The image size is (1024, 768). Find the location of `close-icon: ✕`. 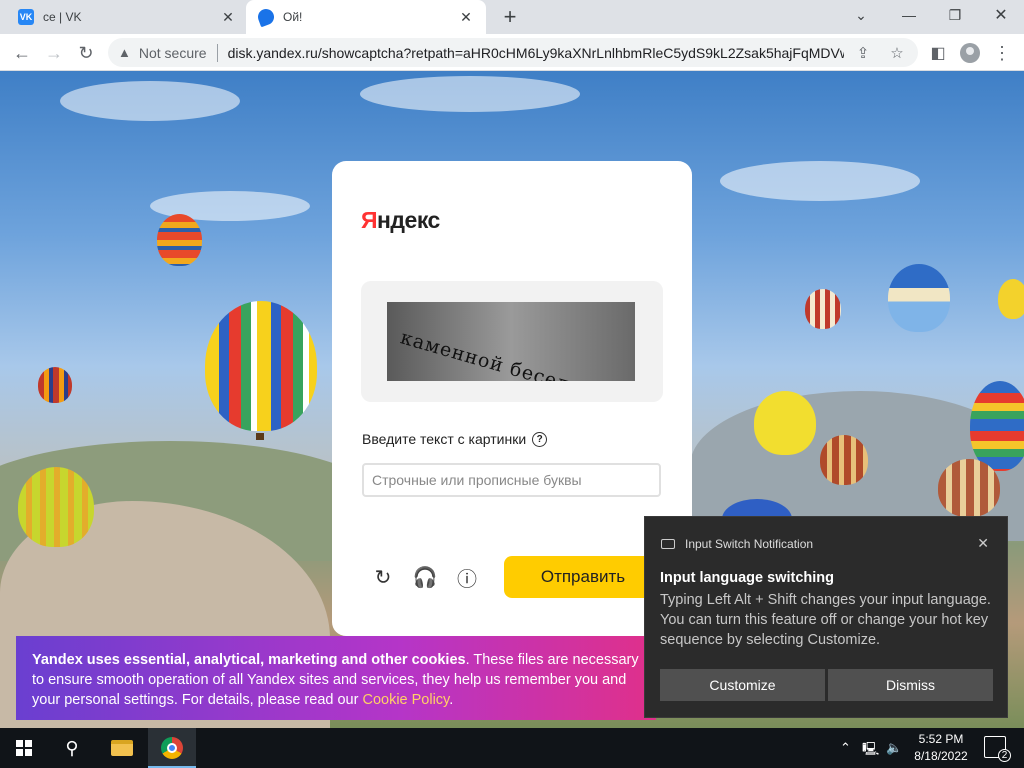

close-icon: ✕ is located at coordinates (983, 543).